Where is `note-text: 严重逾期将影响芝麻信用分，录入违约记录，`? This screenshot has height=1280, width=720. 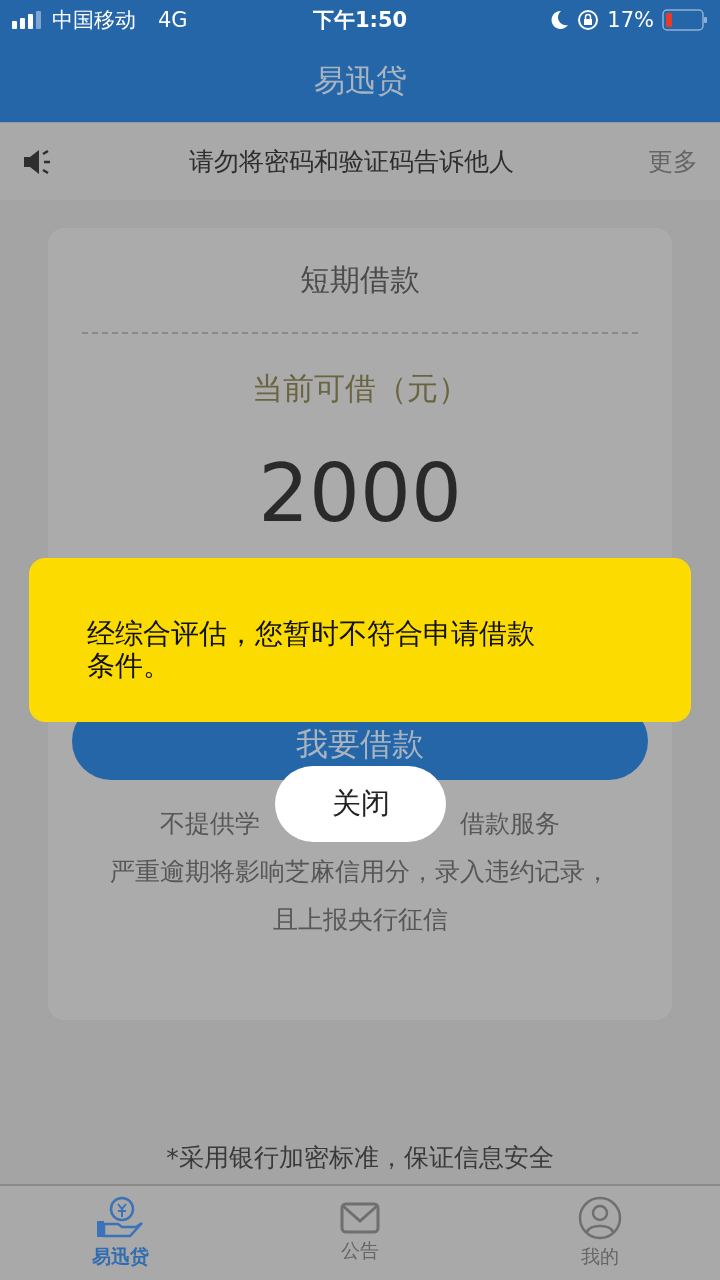 note-text: 严重逾期将影响芝麻信用分，录入违约记录， is located at coordinates (360, 871).